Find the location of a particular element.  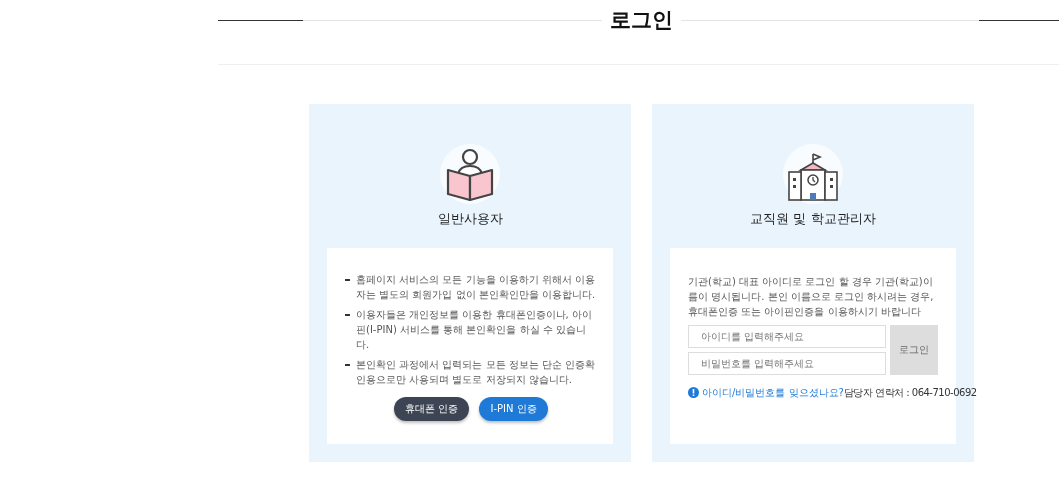

notice-text: 홈페이지 서비스의 모든 기능을 이용하기 위해서 이용자는 별도의 회원가입 없이 본인확인만을 이용합니다. is located at coordinates (476, 287).